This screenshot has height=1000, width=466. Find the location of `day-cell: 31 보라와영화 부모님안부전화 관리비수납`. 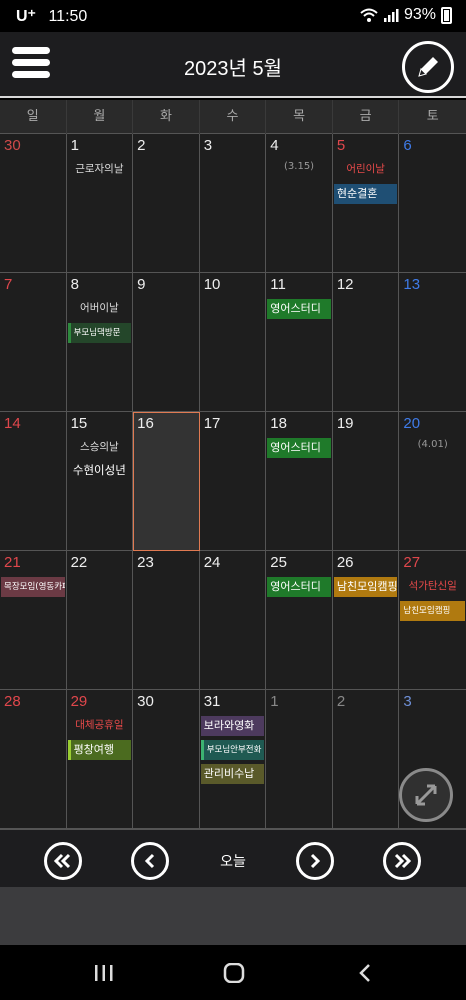

day-cell: 31 보라와영화 부모님안부전화 관리비수납 is located at coordinates (233, 759).